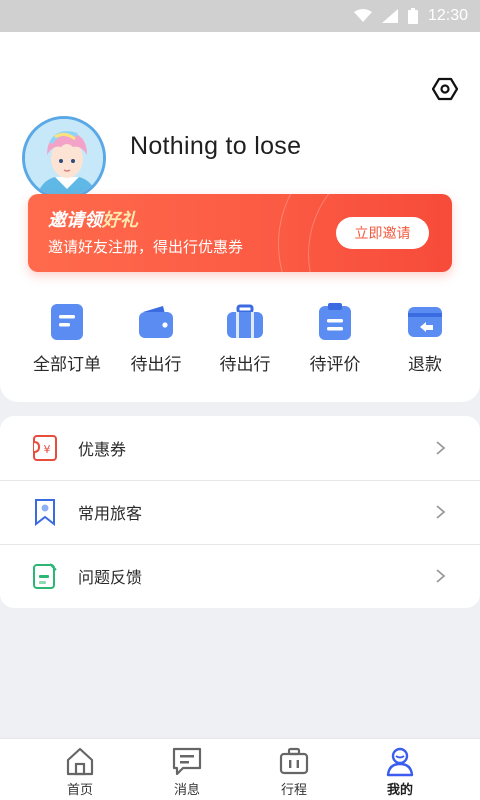  What do you see at coordinates (400, 762) in the screenshot?
I see `profile-icon` at bounding box center [400, 762].